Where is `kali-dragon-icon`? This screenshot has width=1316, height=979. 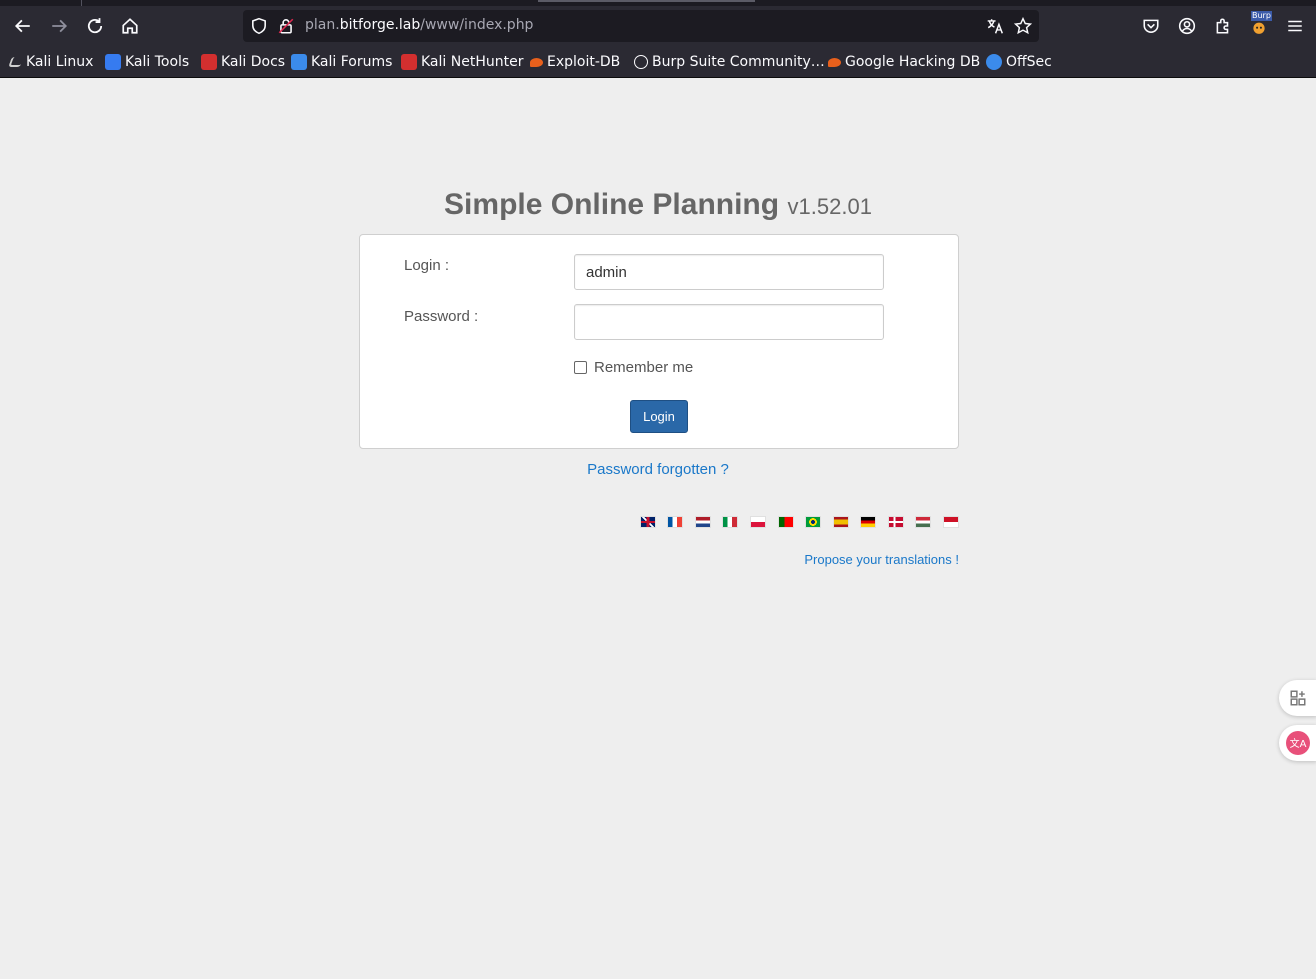
kali-dragon-icon is located at coordinates (16, 62).